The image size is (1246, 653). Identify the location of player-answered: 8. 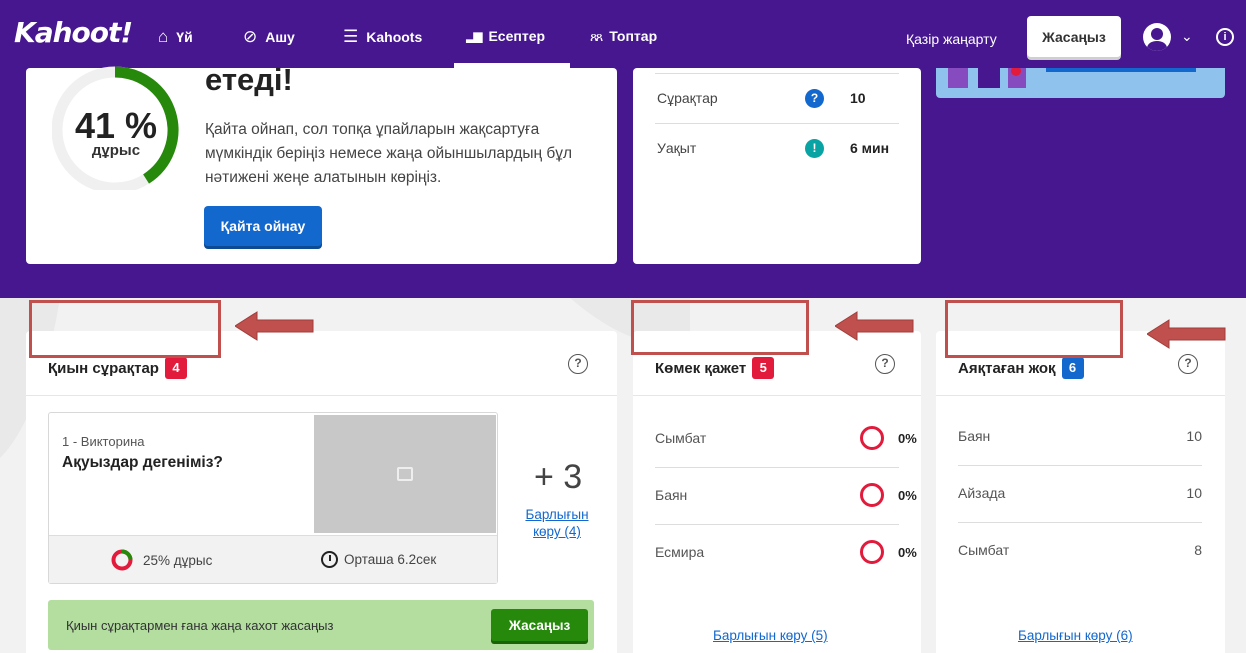
(1198, 550).